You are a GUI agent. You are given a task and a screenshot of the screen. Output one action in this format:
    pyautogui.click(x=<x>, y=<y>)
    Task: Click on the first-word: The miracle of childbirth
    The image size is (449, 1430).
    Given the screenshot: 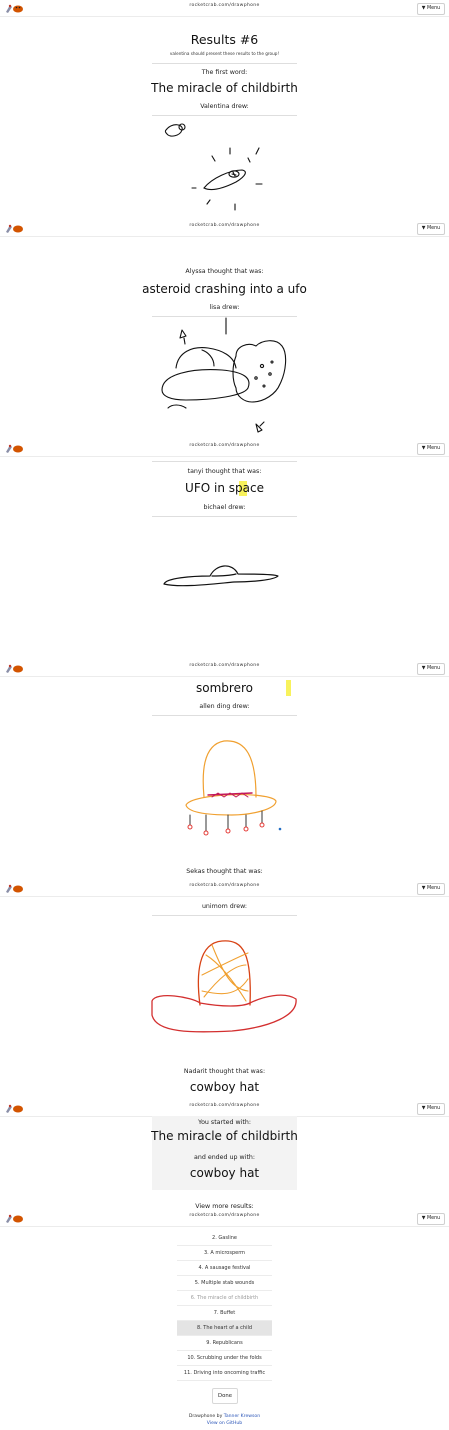 What is the action you would take?
    pyautogui.click(x=224, y=88)
    